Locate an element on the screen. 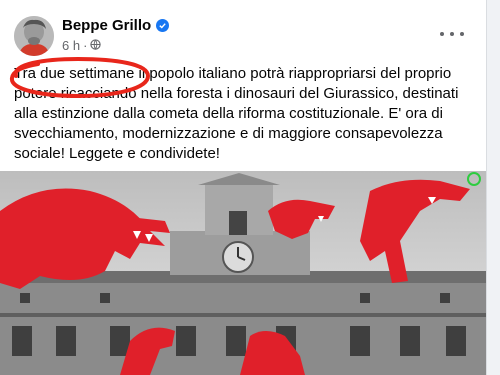 The height and width of the screenshot is (375, 500). avatar is located at coordinates (34, 36).